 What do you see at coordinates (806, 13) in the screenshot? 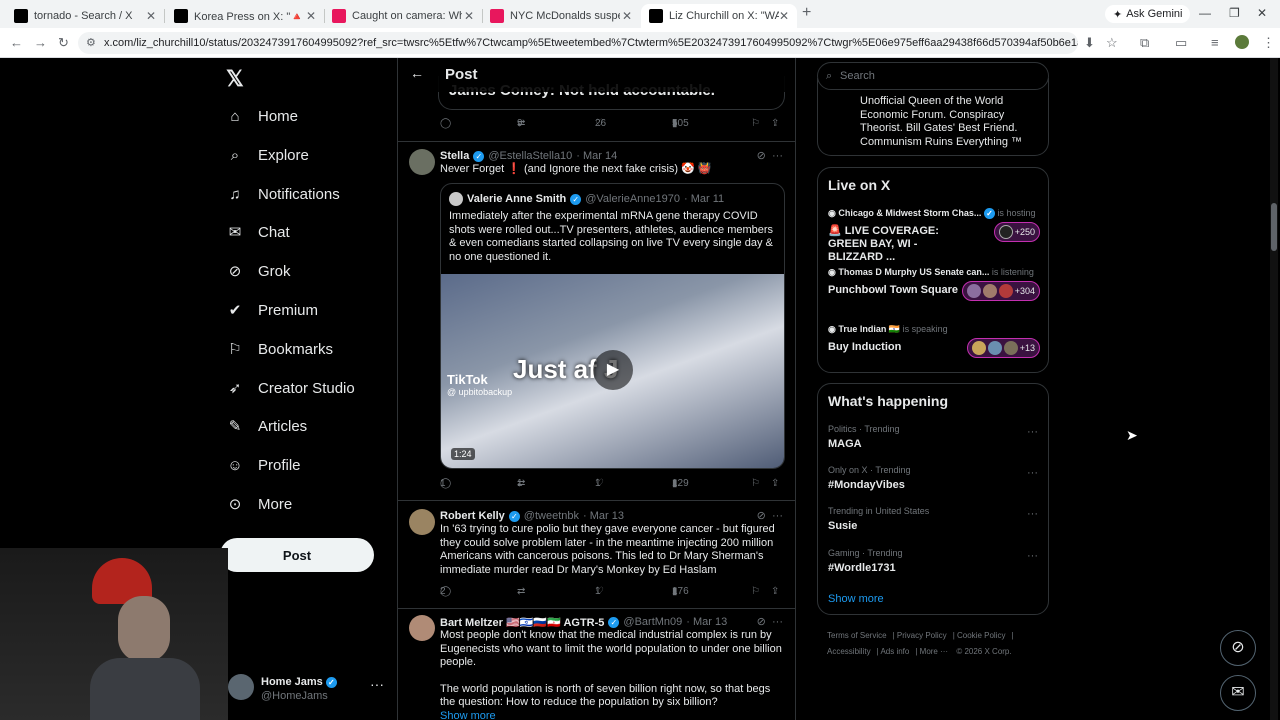
I see `new-tab-icon: +` at bounding box center [806, 13].